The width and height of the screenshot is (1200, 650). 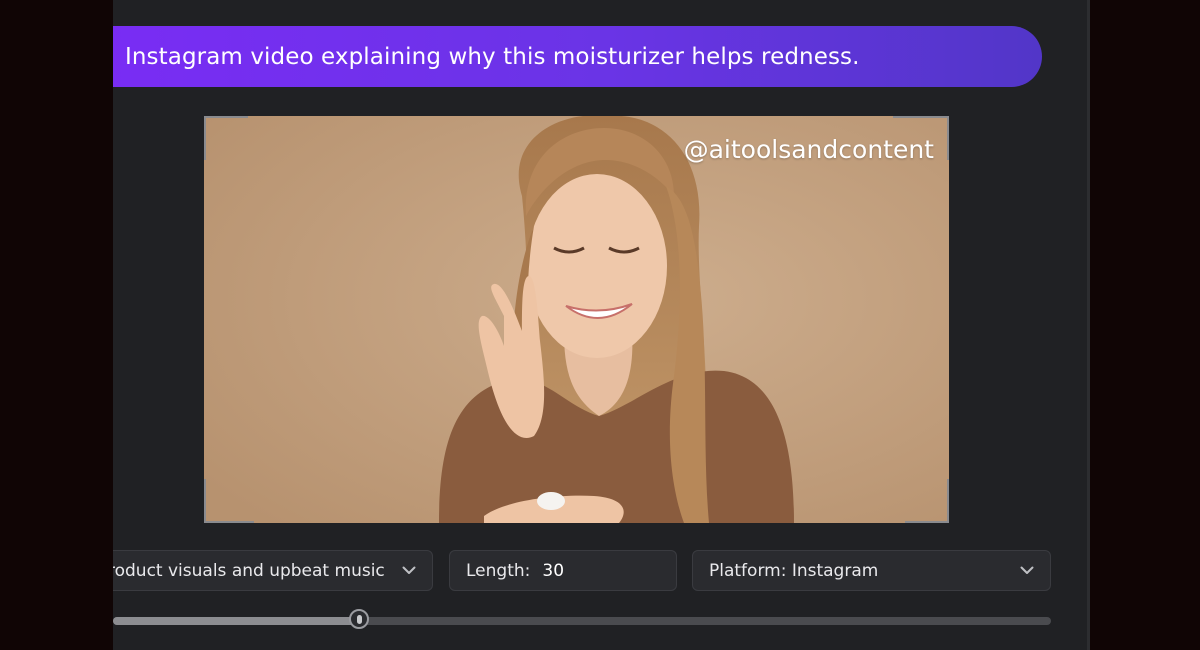 I want to click on timeline-thumb, so click(x=359, y=619).